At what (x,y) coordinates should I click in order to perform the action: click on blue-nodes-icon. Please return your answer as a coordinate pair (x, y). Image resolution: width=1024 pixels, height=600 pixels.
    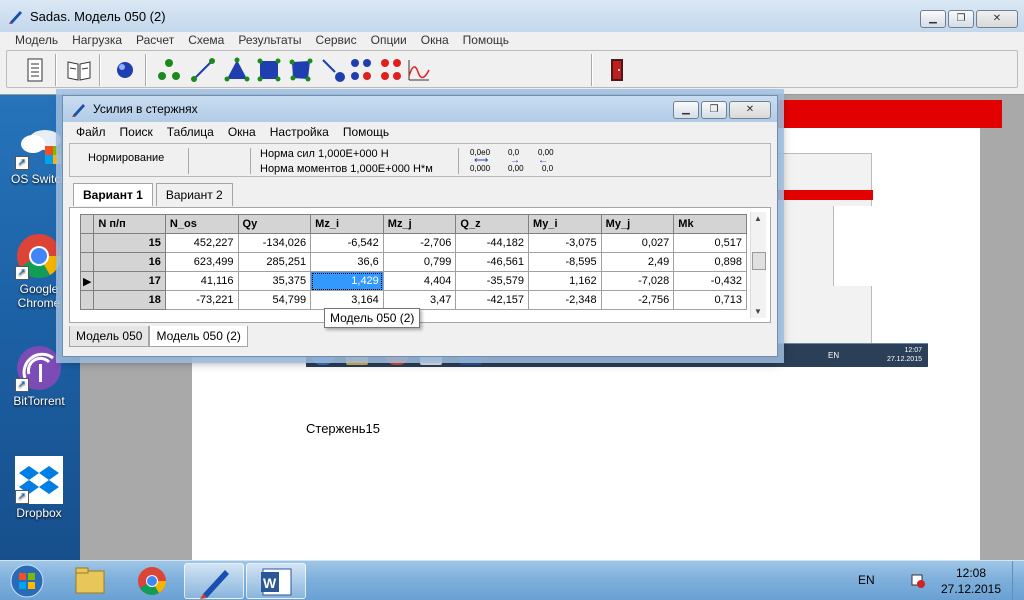
    Looking at the image, I should click on (361, 70).